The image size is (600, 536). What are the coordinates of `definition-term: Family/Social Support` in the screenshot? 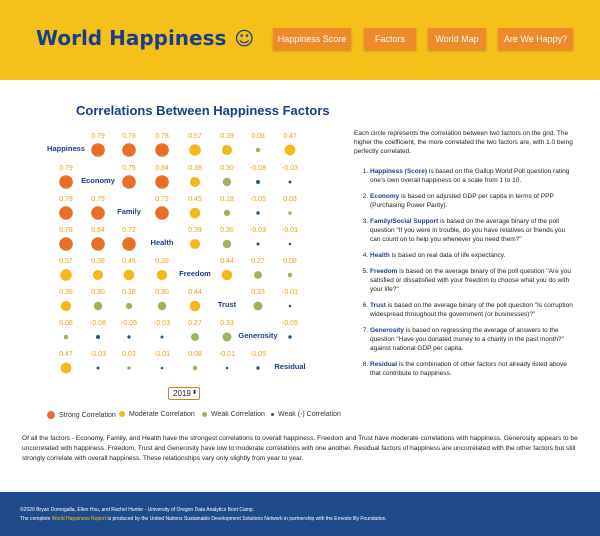 It's located at (404, 221).